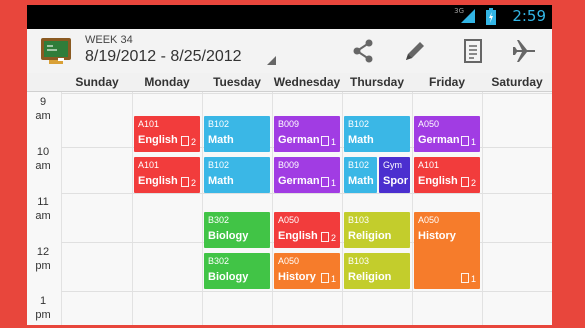  What do you see at coordinates (167, 82) in the screenshot?
I see `day-label-monday: Monday` at bounding box center [167, 82].